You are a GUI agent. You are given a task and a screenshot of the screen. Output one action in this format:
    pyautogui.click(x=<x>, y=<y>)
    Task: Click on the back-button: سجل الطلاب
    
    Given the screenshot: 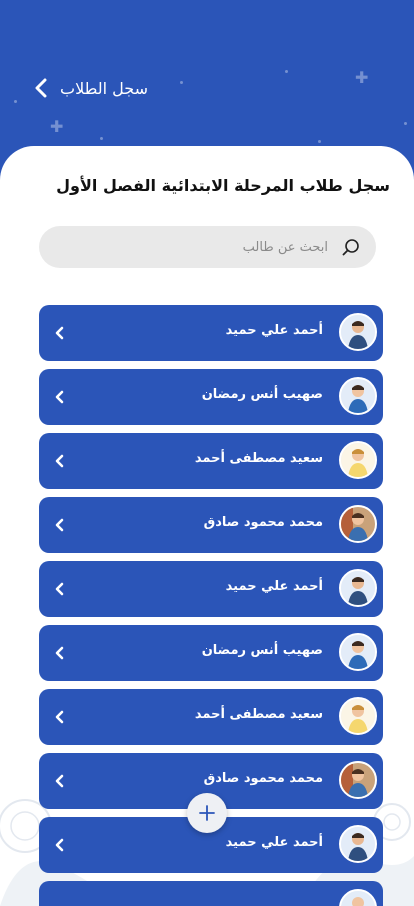 What is the action you would take?
    pyautogui.click(x=89, y=88)
    